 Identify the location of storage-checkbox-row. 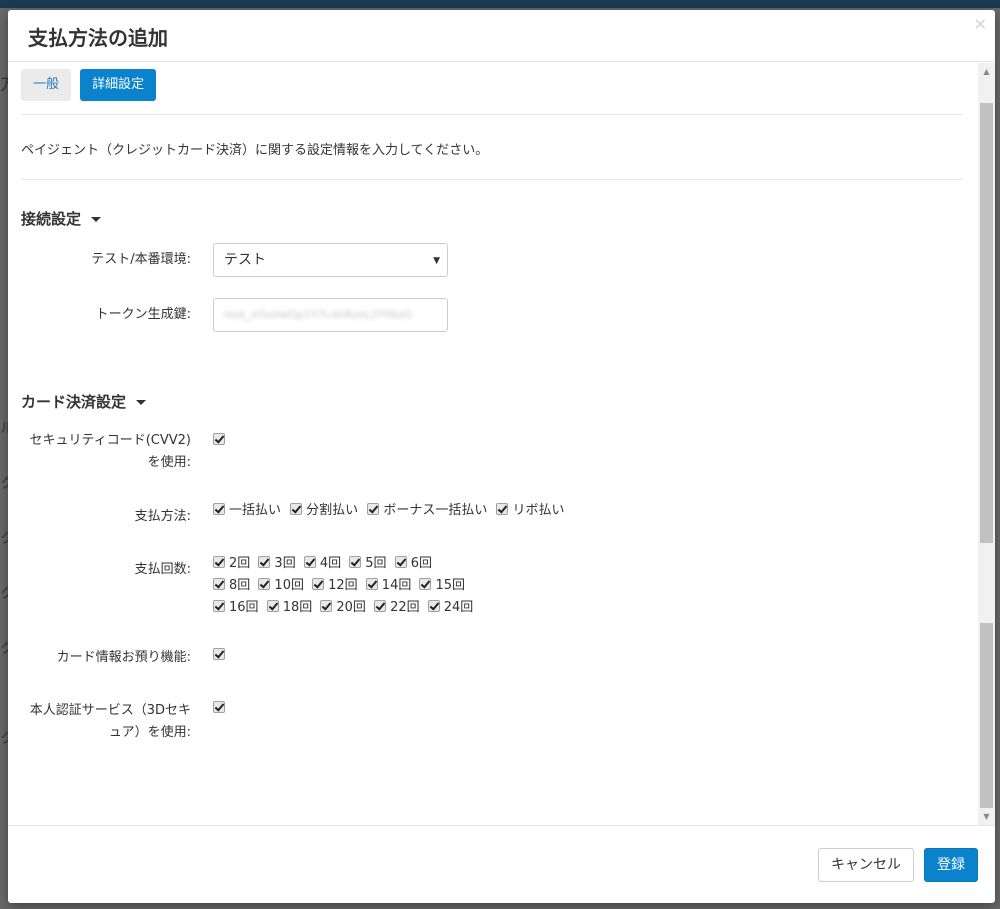
(219, 656).